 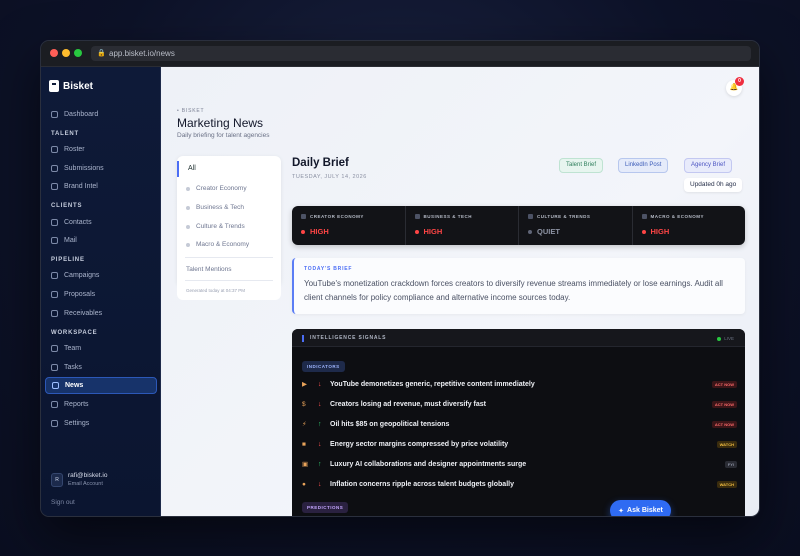 I want to click on brand: Bisket, so click(x=71, y=86).